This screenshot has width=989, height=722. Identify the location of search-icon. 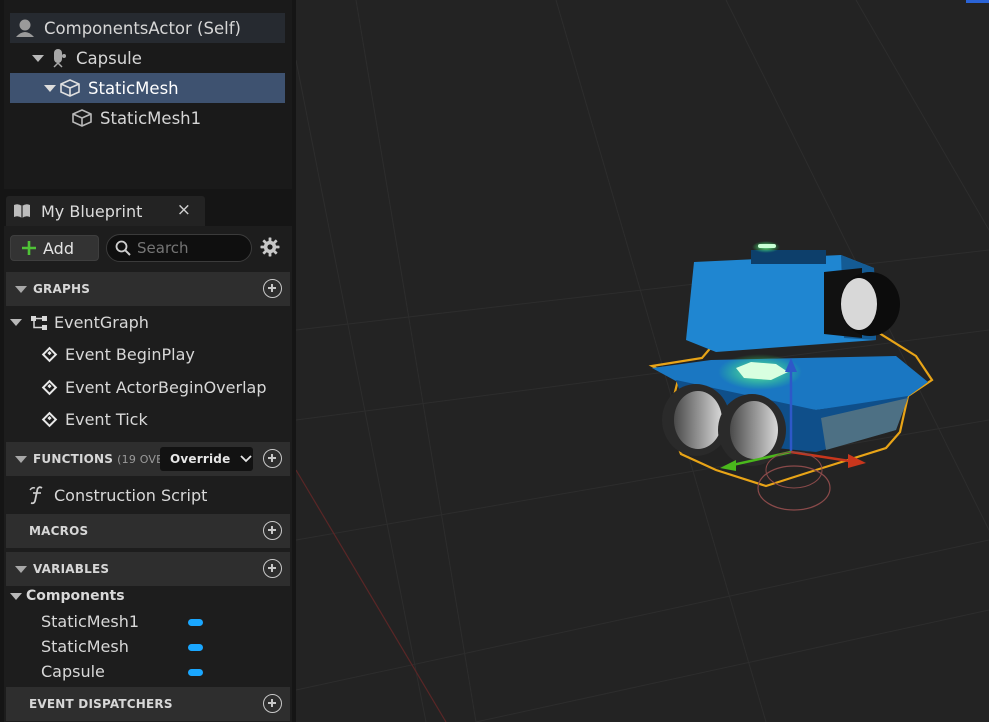
(123, 248).